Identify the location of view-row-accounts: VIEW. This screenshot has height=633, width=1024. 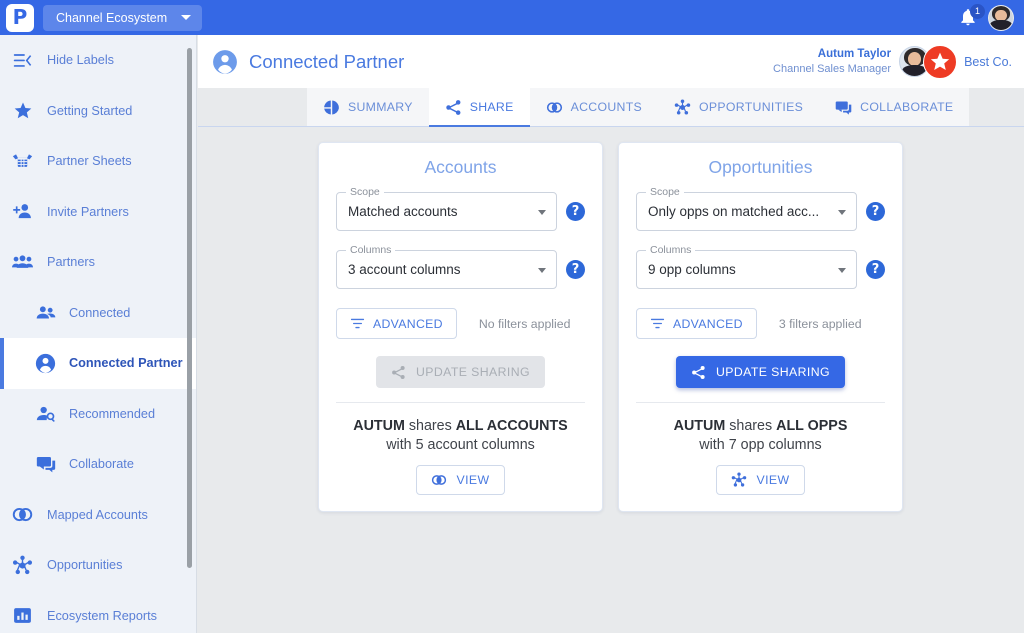
(460, 480).